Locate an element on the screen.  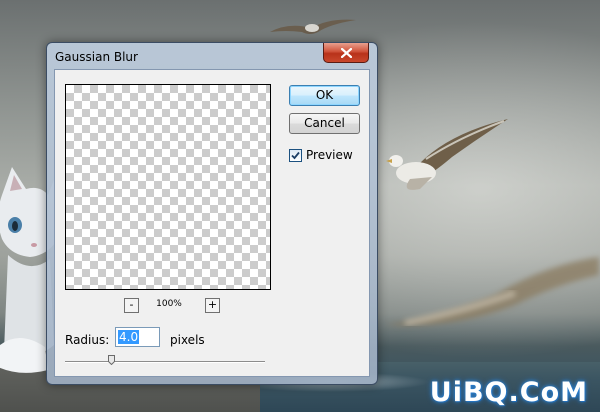
preview-checkbox-row: Preview is located at coordinates (321, 155).